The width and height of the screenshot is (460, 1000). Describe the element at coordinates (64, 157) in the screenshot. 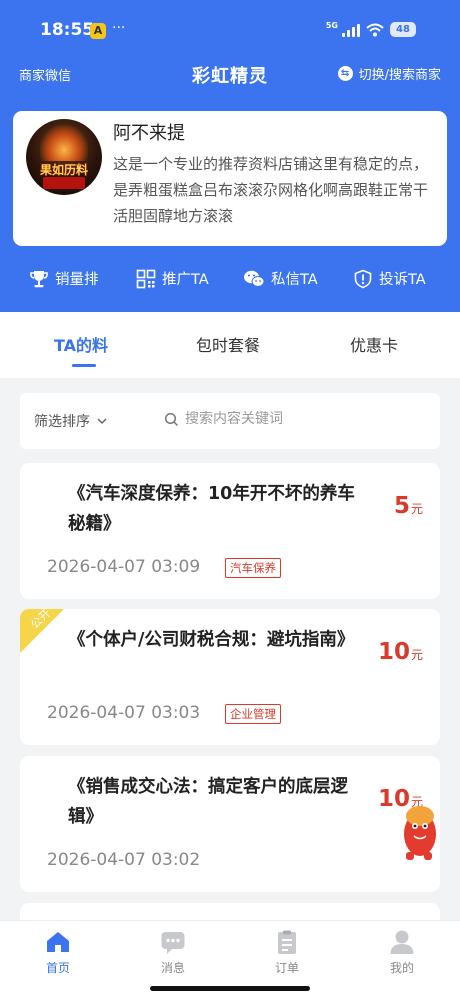

I see `avatar: 果如历料` at that location.